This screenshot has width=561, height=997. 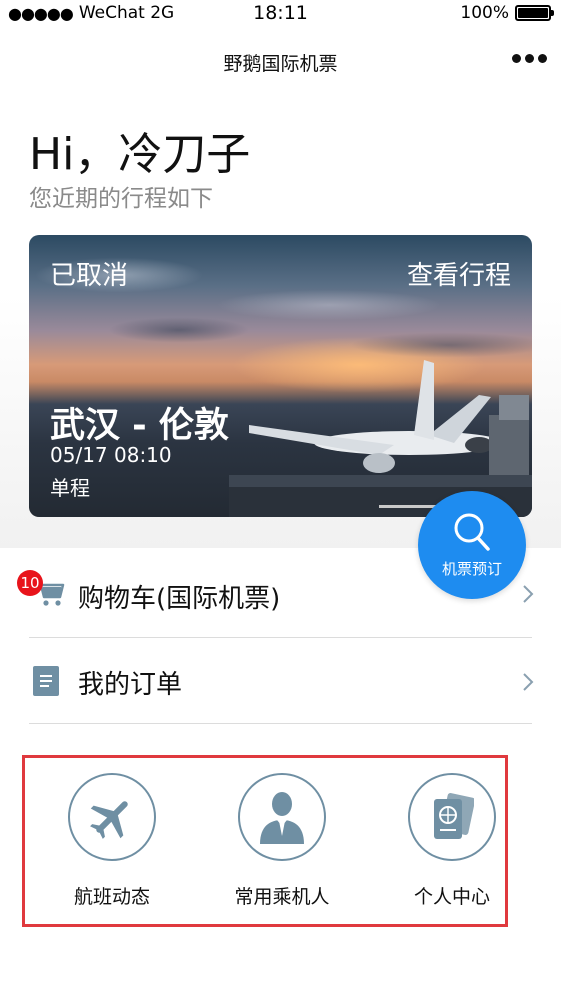 What do you see at coordinates (484, 13) in the screenshot?
I see `battery-percent: 100%` at bounding box center [484, 13].